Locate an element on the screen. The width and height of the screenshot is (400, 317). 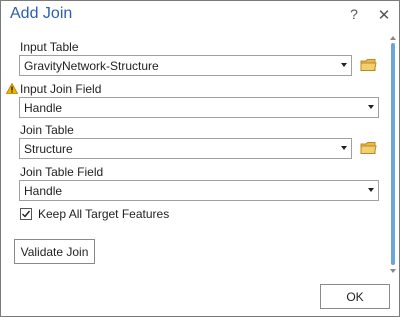
keep-all-label: Keep All Target Features is located at coordinates (104, 214).